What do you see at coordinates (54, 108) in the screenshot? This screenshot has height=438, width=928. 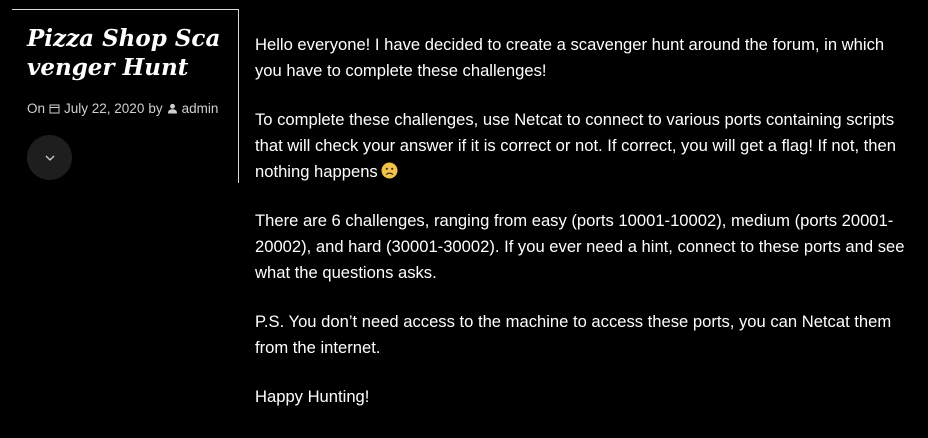 I see `calendar-icon` at bounding box center [54, 108].